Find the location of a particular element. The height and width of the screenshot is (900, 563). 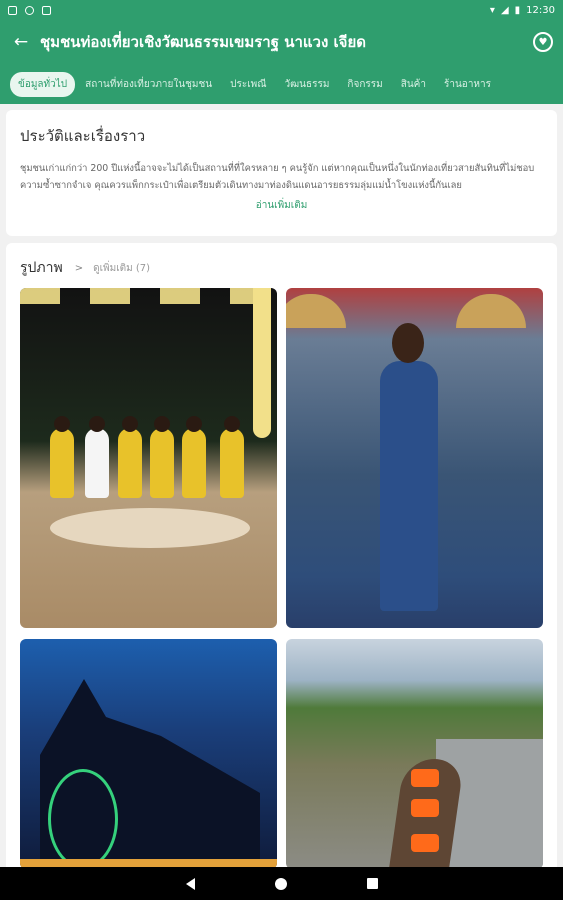

clock: 12:30 is located at coordinates (540, 10).